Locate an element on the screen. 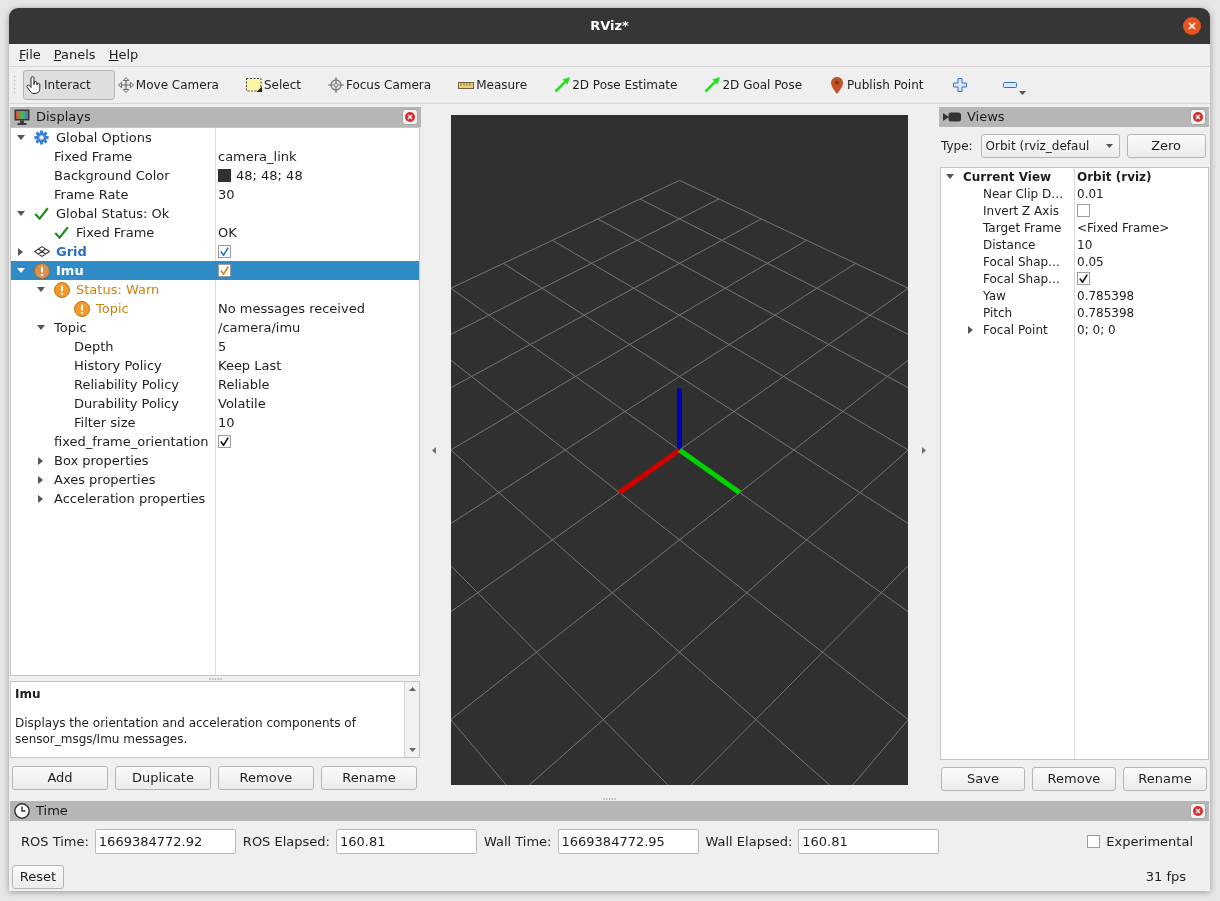 This screenshot has height=901, width=1220. tree-item-label: History Policy is located at coordinates (118, 365).